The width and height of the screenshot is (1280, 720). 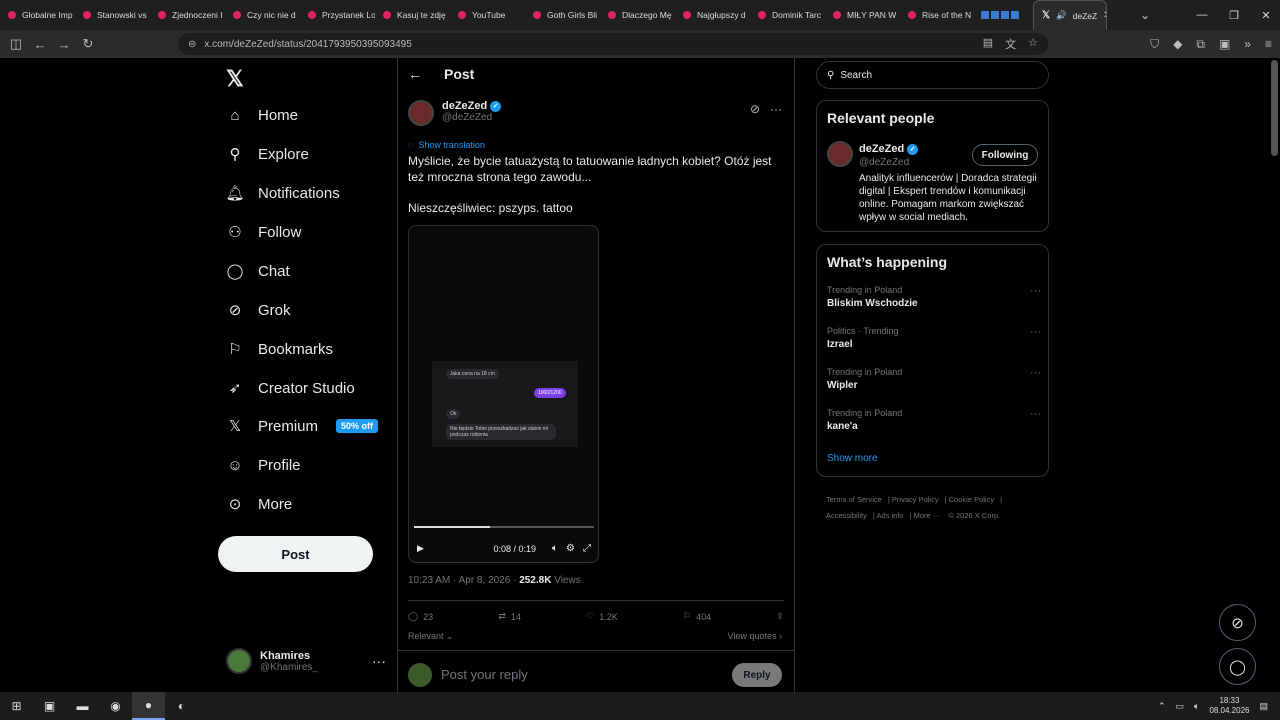 What do you see at coordinates (587, 548) in the screenshot?
I see `fullscreen-icon: ⤢` at bounding box center [587, 548].